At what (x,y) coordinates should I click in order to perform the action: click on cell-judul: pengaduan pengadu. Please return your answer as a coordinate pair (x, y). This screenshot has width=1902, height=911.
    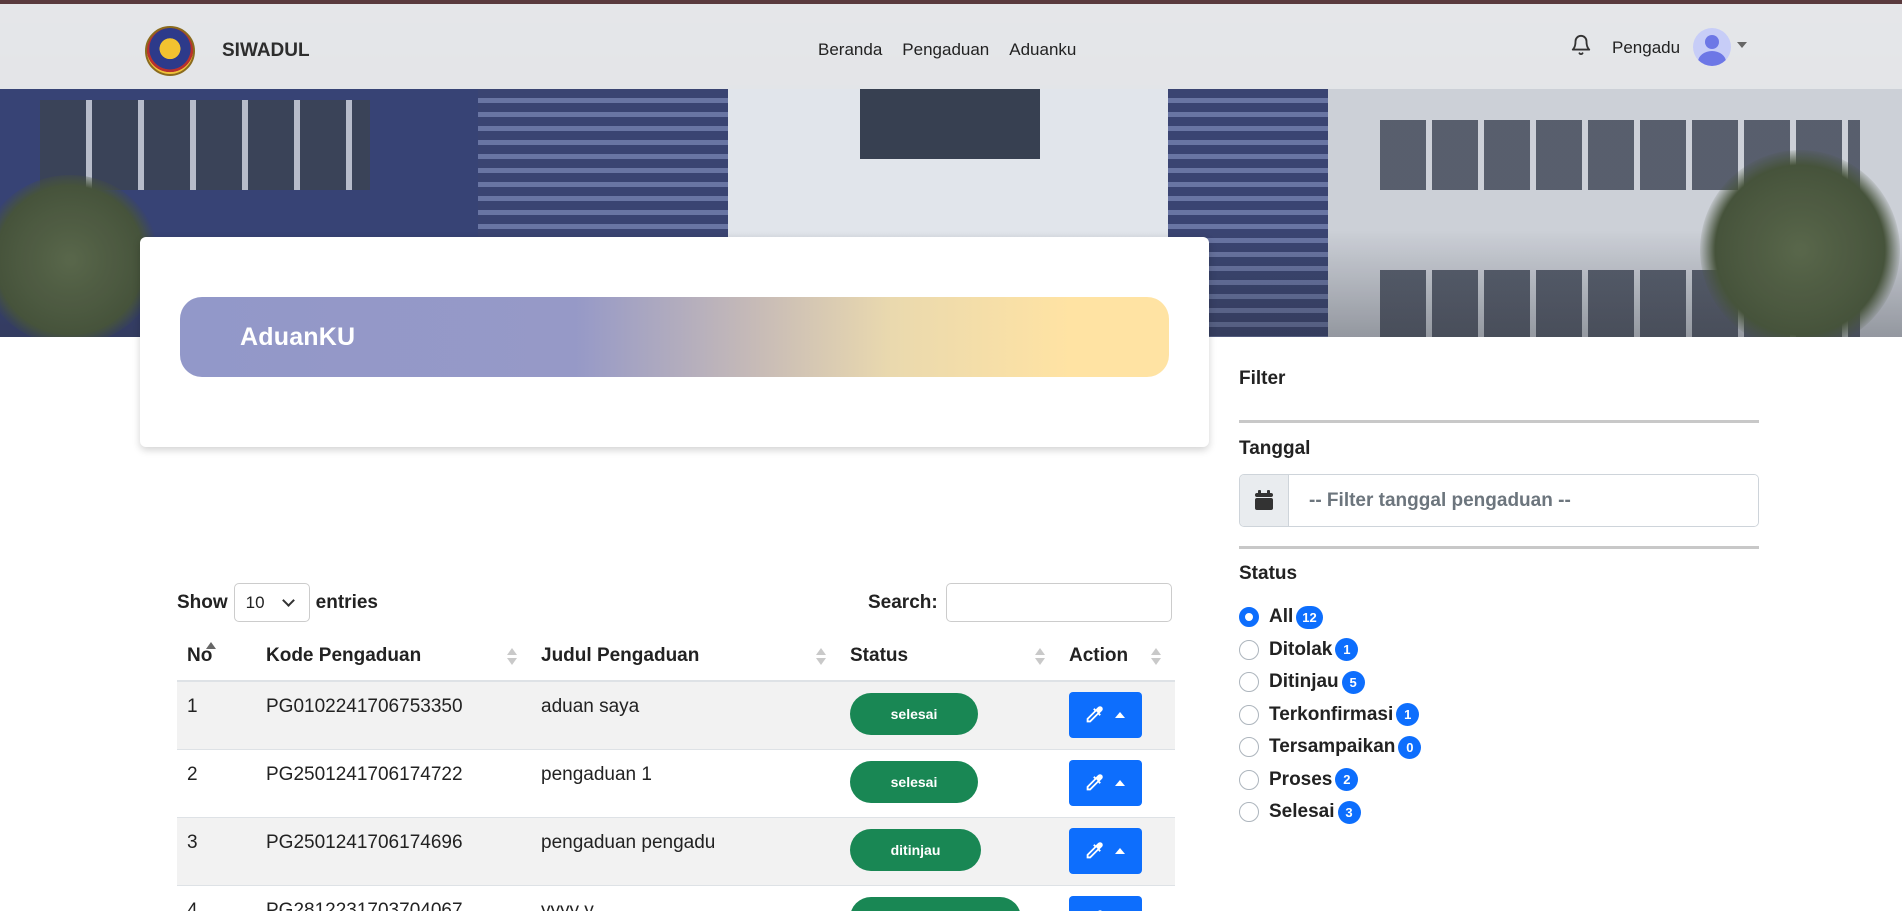
    Looking at the image, I should click on (628, 842).